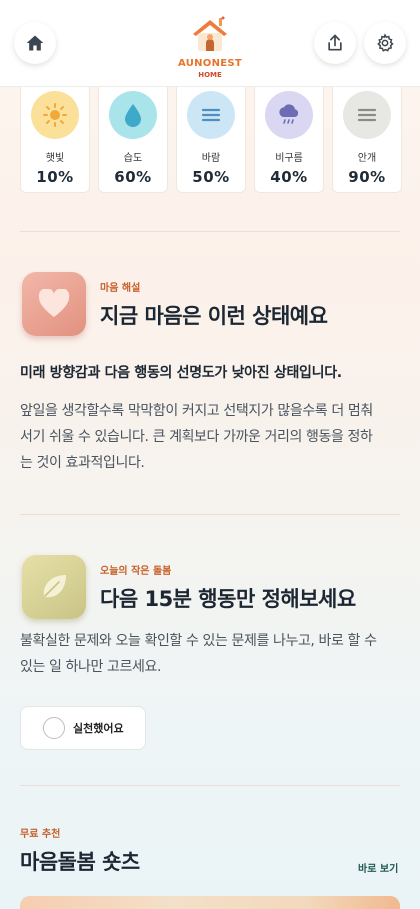 The image size is (420, 909). I want to click on weather-label: 습도, so click(133, 158).